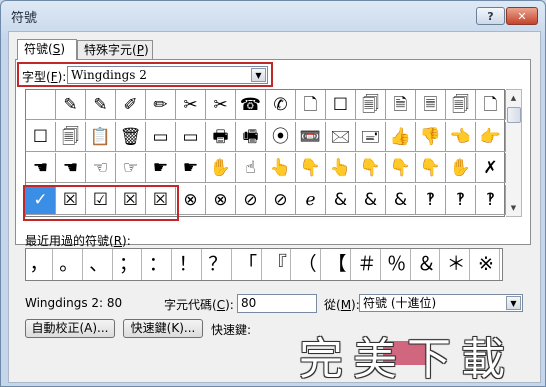  Describe the element at coordinates (101, 168) in the screenshot. I see `symbol-cell: ☜` at that location.